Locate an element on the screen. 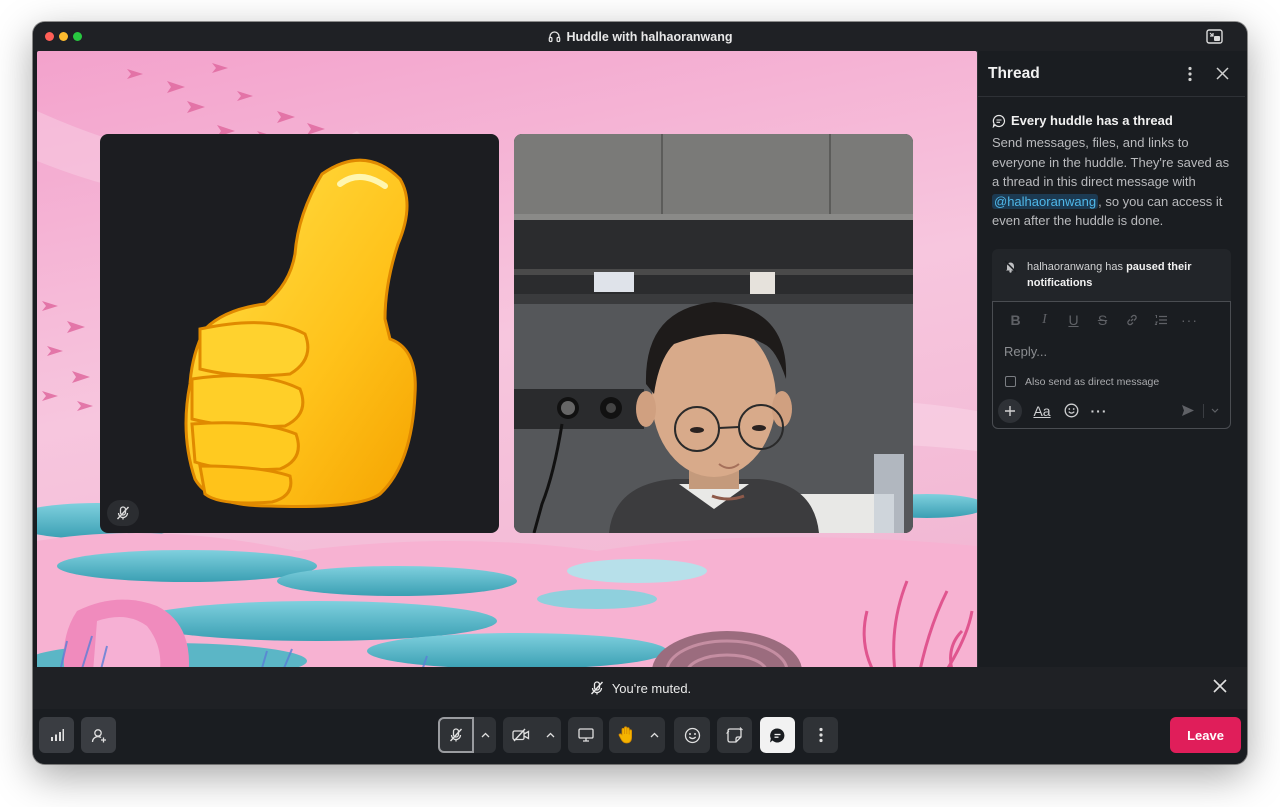  picture-in-picture-button is located at coordinates (1214, 36).